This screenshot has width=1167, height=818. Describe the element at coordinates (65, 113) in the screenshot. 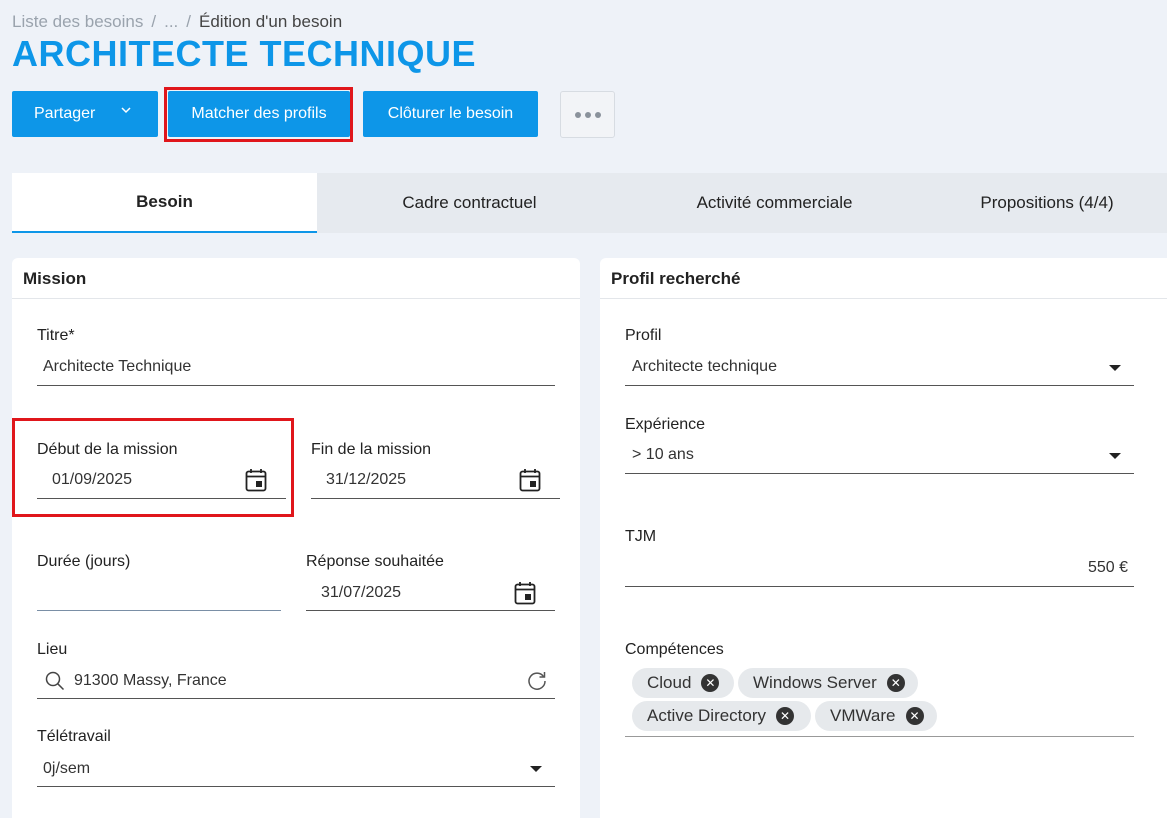

I see `share-button-label: Partager` at that location.